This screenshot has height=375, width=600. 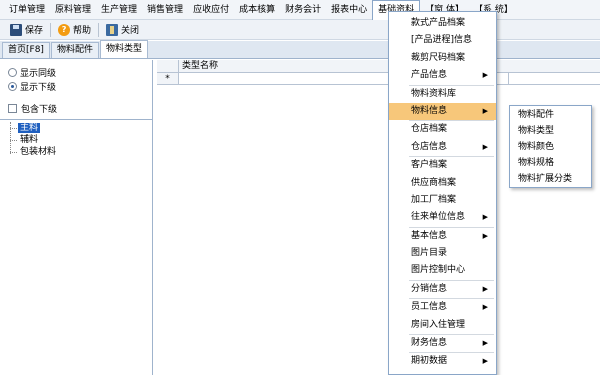 I want to click on menu-item-finance-info: 财务信息 ▶, so click(x=442, y=343).